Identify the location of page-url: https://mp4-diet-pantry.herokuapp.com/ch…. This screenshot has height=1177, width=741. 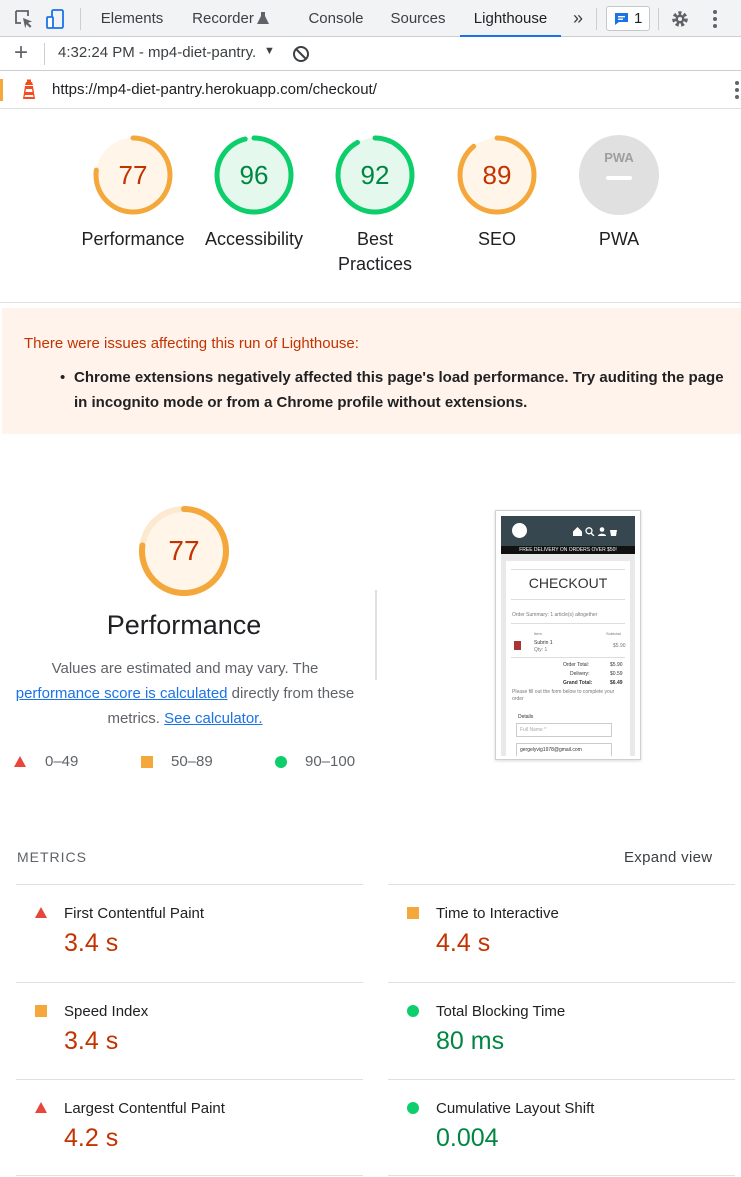
(214, 89).